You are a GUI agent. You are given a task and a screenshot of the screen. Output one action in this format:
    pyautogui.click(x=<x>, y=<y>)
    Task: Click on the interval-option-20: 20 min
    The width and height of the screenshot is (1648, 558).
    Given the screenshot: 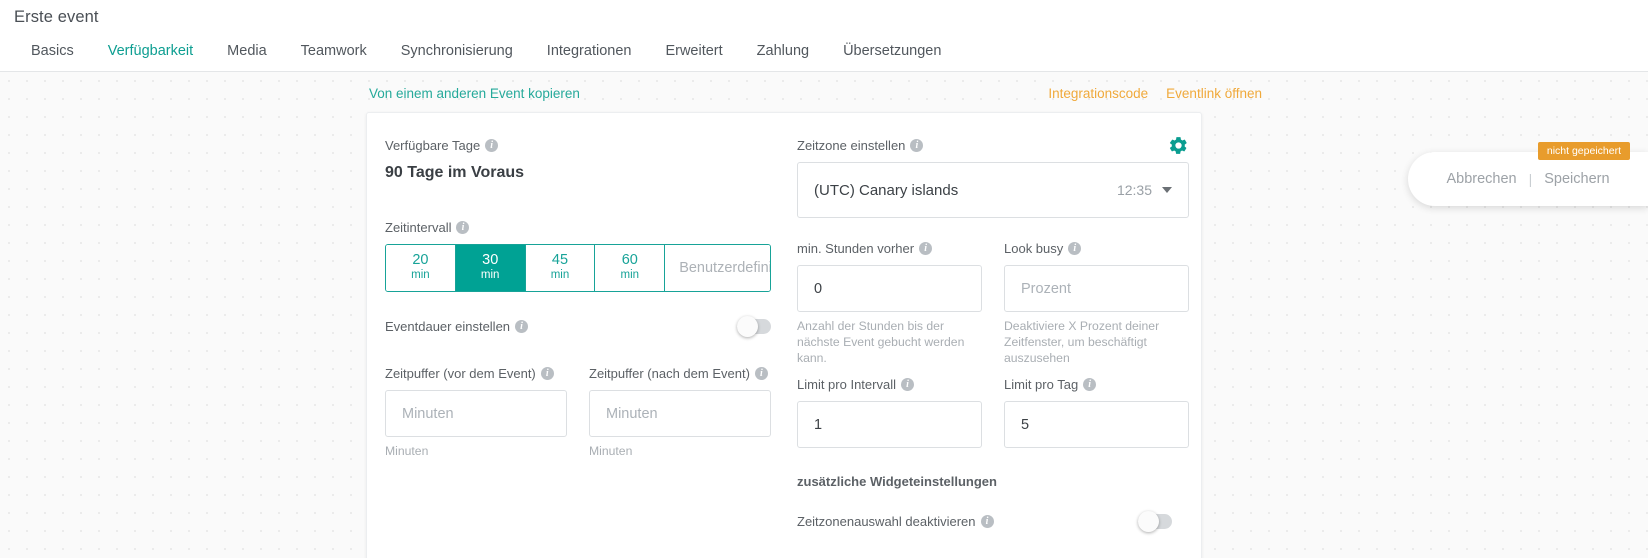 What is the action you would take?
    pyautogui.click(x=421, y=268)
    